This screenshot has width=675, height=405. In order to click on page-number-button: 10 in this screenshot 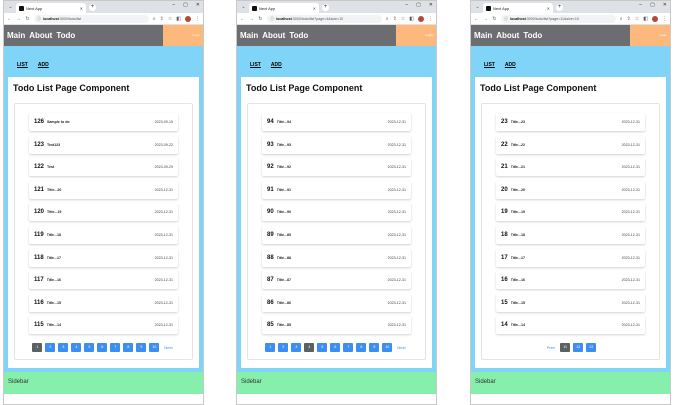, I will do `click(387, 347)`.